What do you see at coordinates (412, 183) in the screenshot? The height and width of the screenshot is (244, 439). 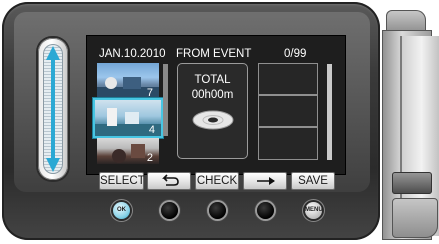 I see `hinge-block` at bounding box center [412, 183].